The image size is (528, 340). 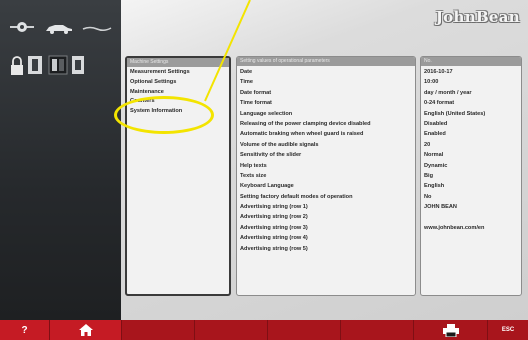 What do you see at coordinates (326, 186) in the screenshot?
I see `param-label: Keyboard Language` at bounding box center [326, 186].